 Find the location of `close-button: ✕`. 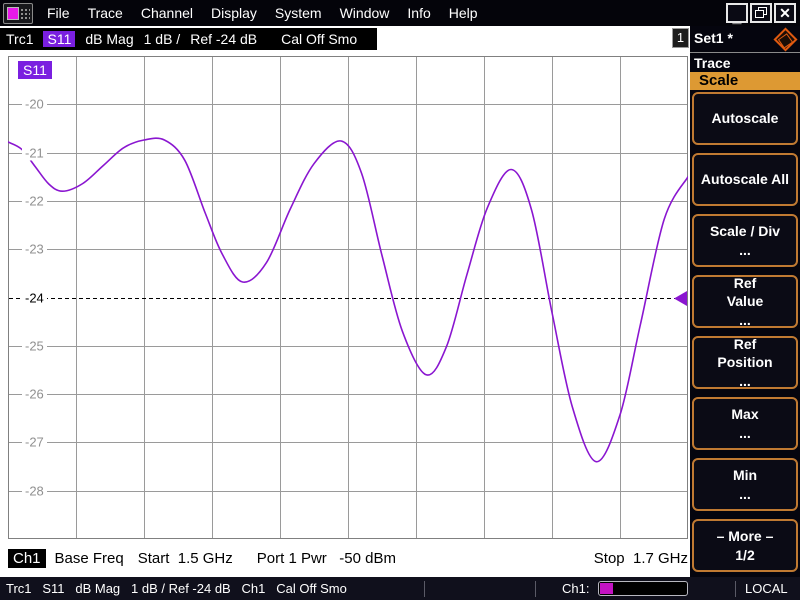

close-button: ✕ is located at coordinates (785, 13).